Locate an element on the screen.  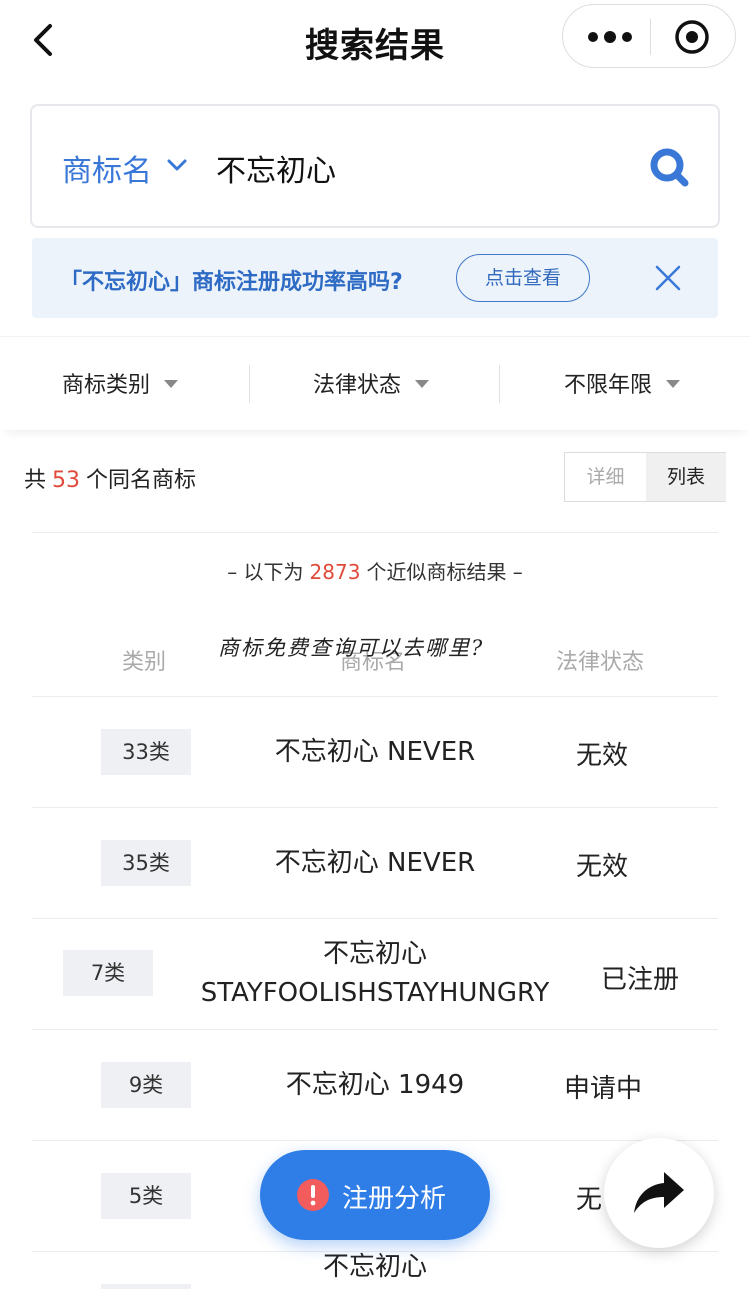
filter-label: 法律状态 is located at coordinates (357, 385).